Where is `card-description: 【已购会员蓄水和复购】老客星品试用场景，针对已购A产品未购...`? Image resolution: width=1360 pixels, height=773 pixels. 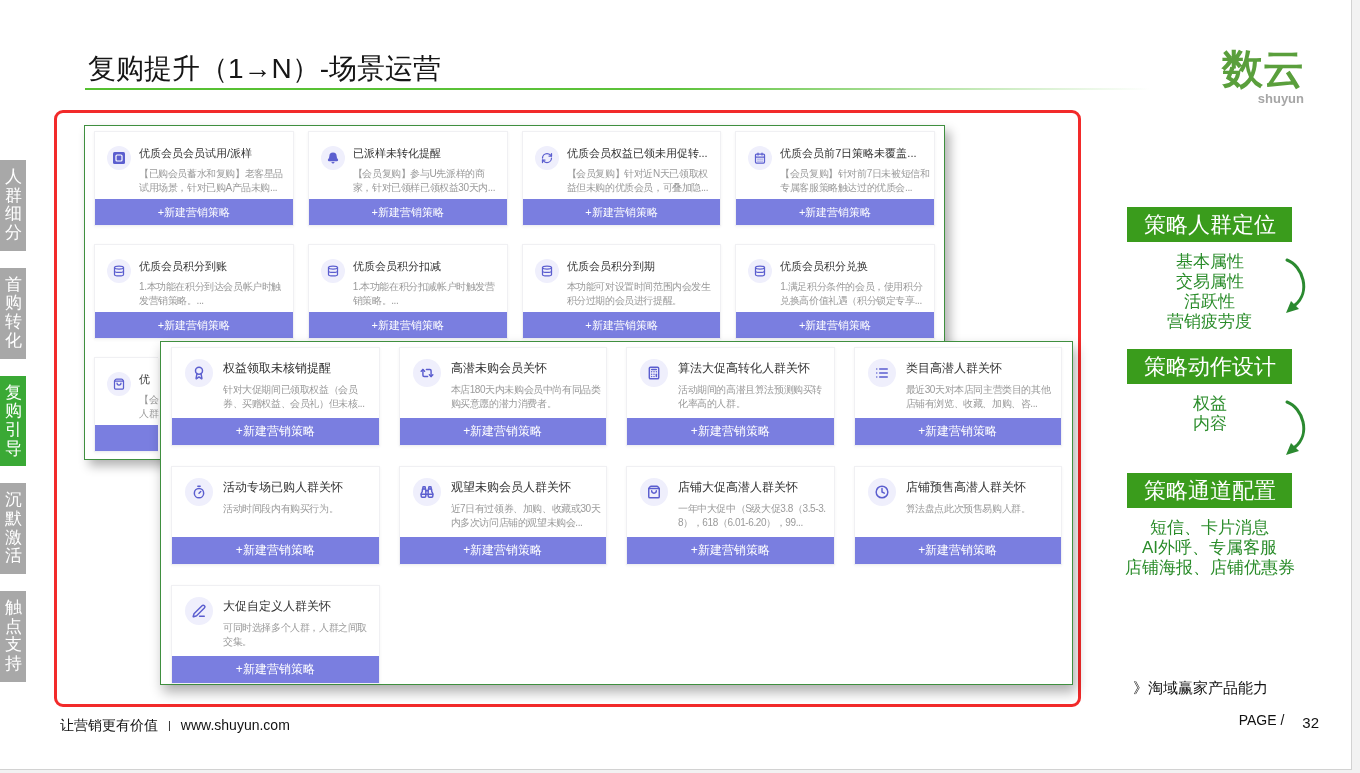
card-description: 【已购会员蓄水和复购】老客星品试用场景，针对已购A产品未购... is located at coordinates (211, 181).